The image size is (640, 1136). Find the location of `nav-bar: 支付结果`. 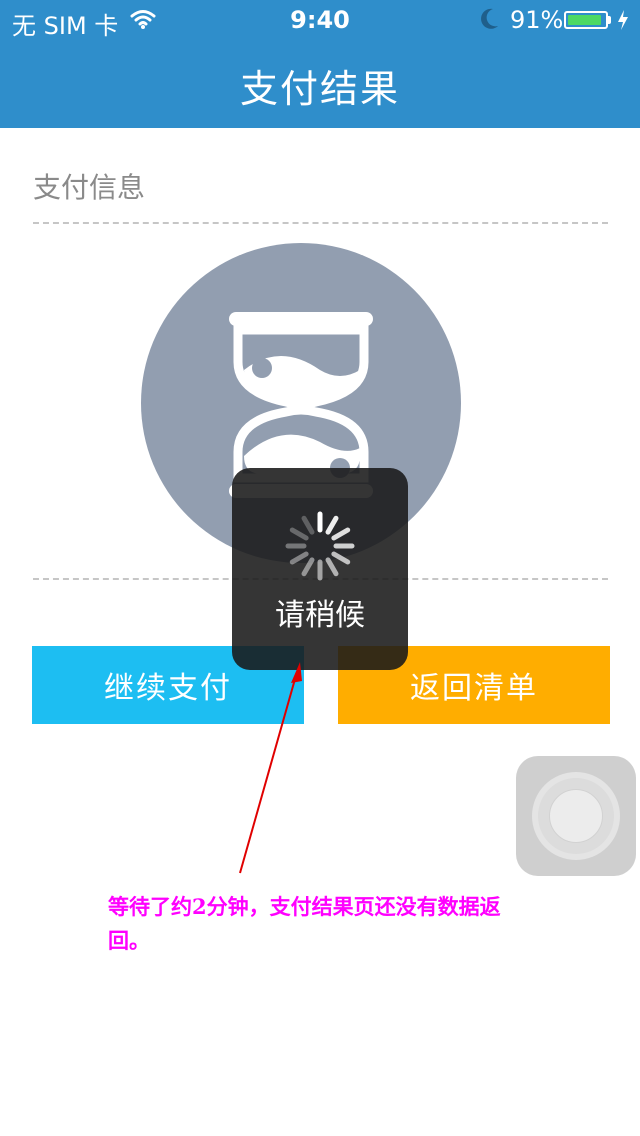

nav-bar: 支付结果 is located at coordinates (320, 84).